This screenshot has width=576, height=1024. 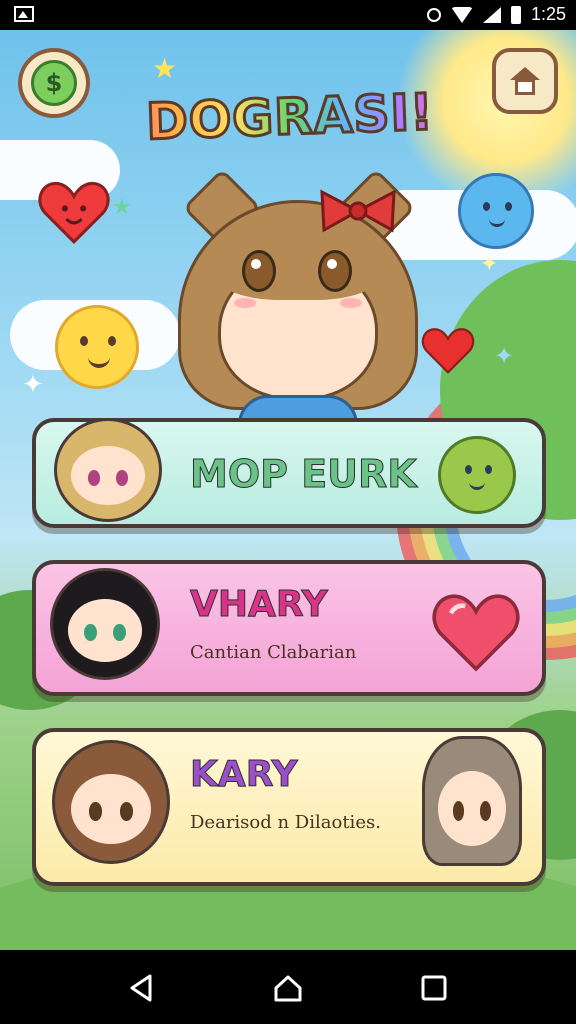 I want to click on red-bow-icon, so click(x=358, y=211).